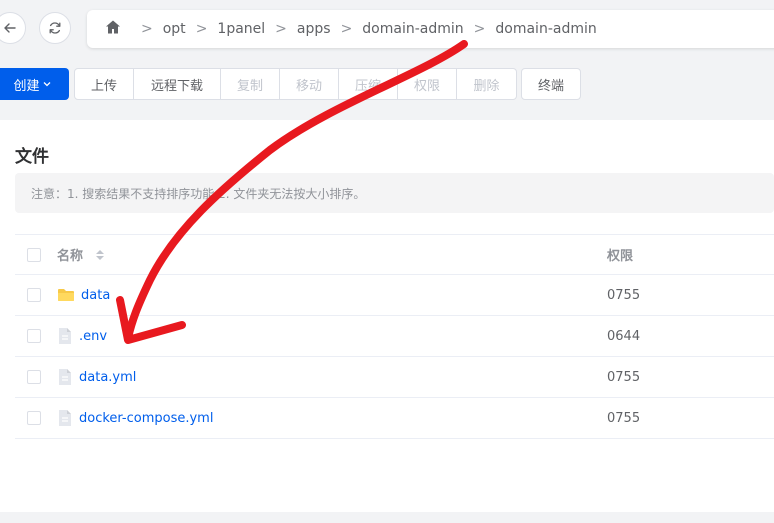 This screenshot has width=774, height=523. What do you see at coordinates (113, 29) in the screenshot?
I see `home-icon` at bounding box center [113, 29].